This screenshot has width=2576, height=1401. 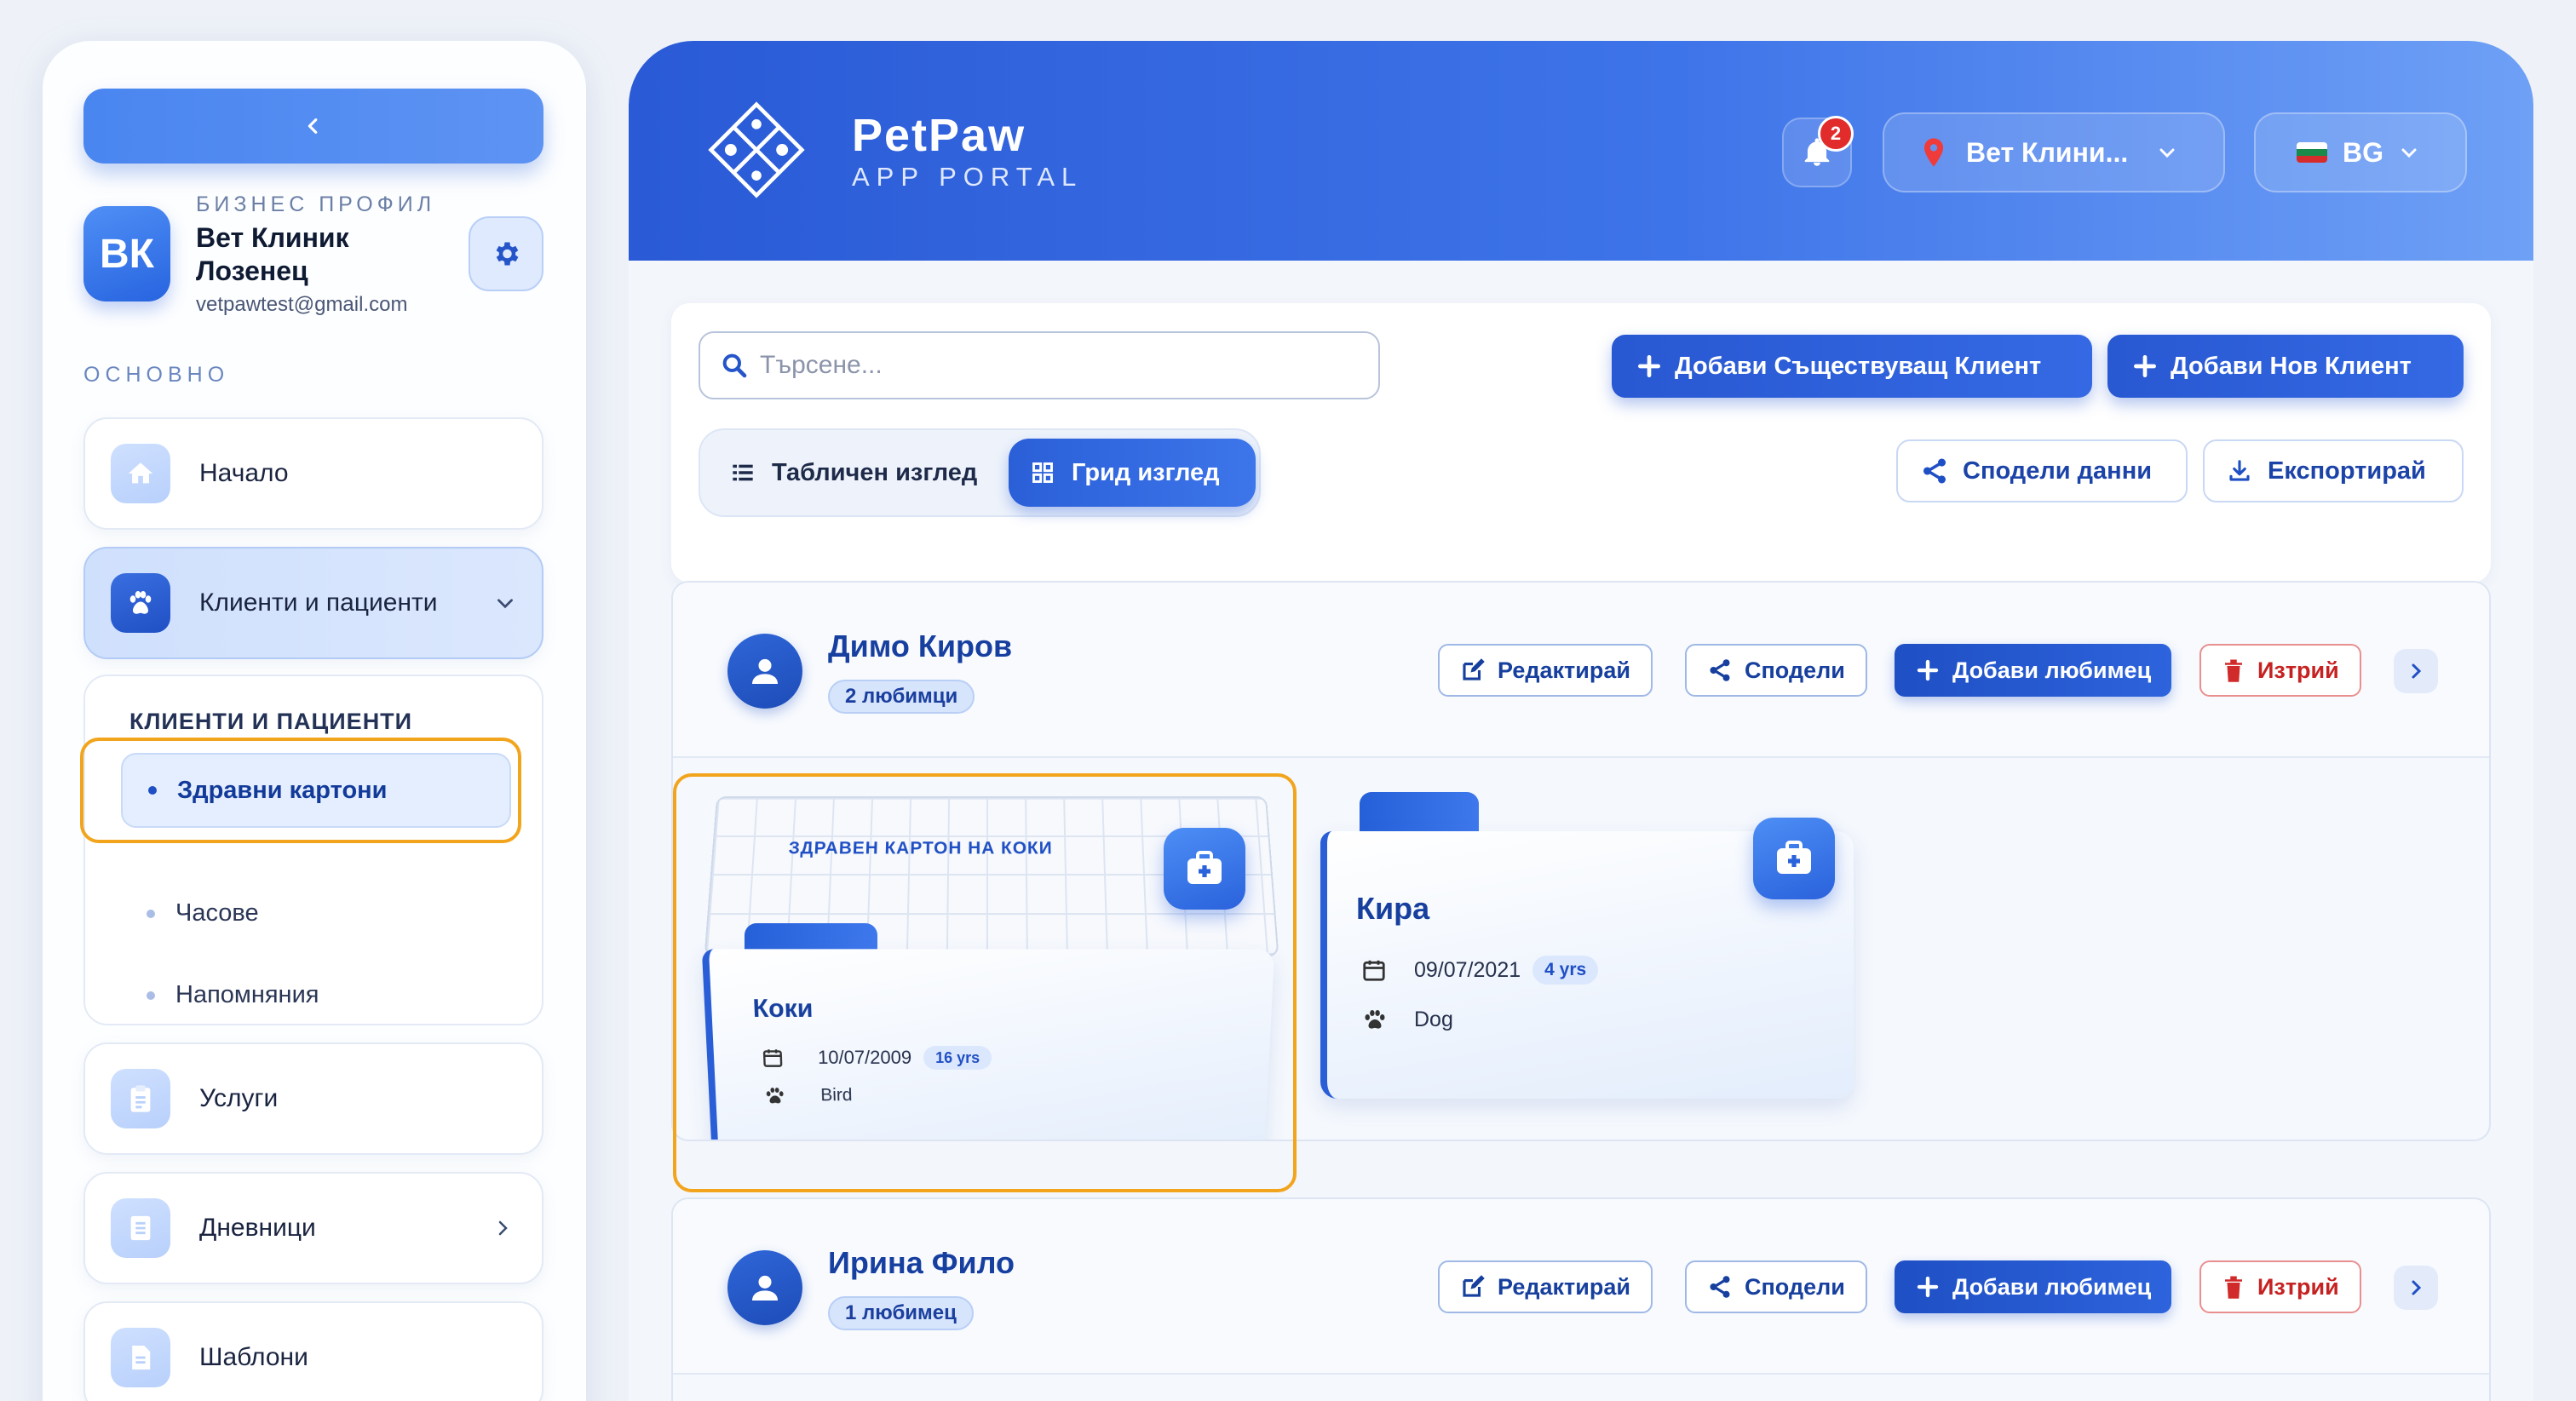 I want to click on list-icon, so click(x=743, y=472).